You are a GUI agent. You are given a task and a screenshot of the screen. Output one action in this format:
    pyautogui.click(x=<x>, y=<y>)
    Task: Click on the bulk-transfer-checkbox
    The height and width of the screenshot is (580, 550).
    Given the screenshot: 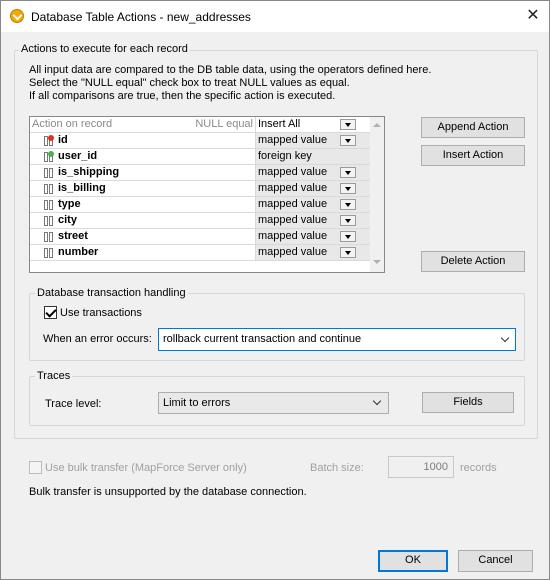 What is the action you would take?
    pyautogui.click(x=35, y=467)
    